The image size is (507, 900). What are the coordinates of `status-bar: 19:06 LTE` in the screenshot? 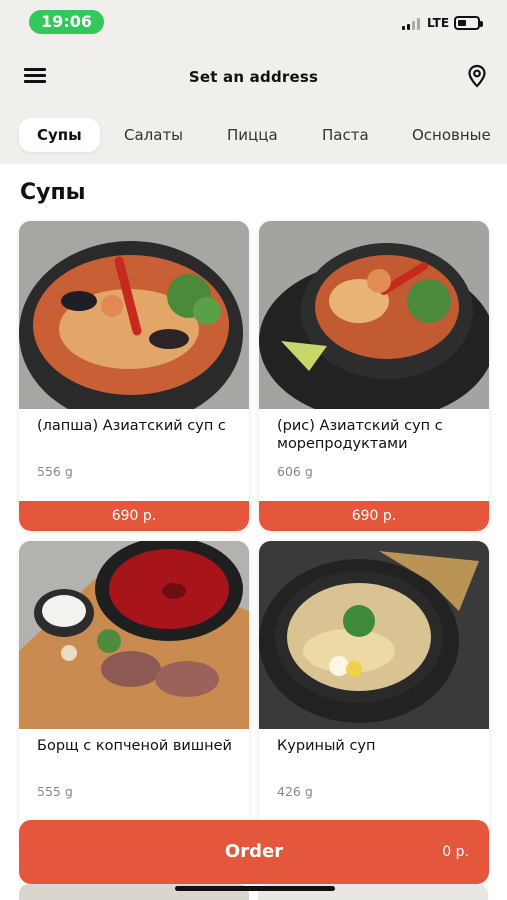 It's located at (253, 22).